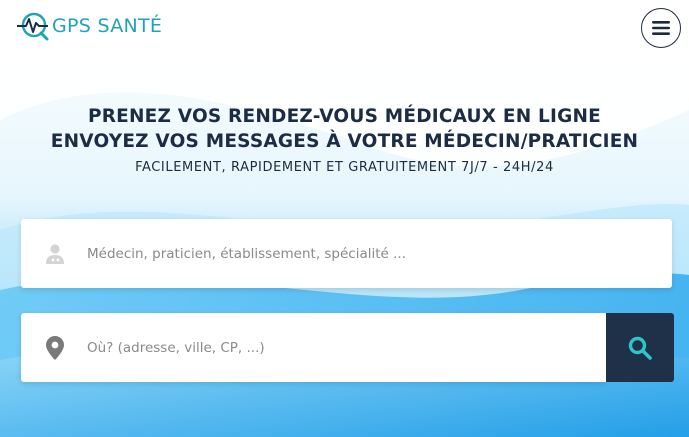  I want to click on brand-logo: GPS SANTÉ, so click(89, 26).